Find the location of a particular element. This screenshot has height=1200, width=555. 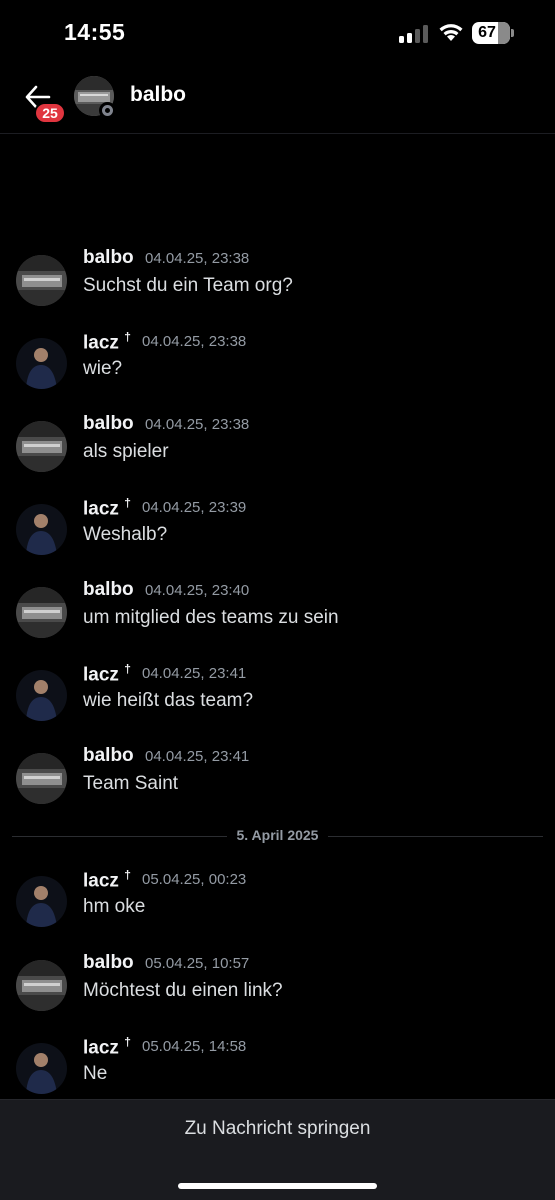

message-text: Team Saint is located at coordinates (131, 783).